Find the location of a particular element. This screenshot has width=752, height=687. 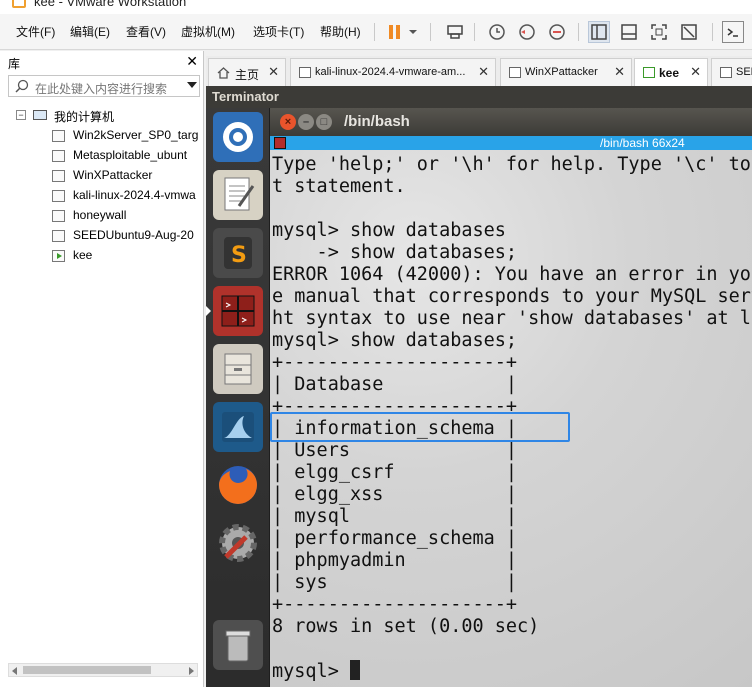

maximize-window-icon: □ is located at coordinates (324, 122).